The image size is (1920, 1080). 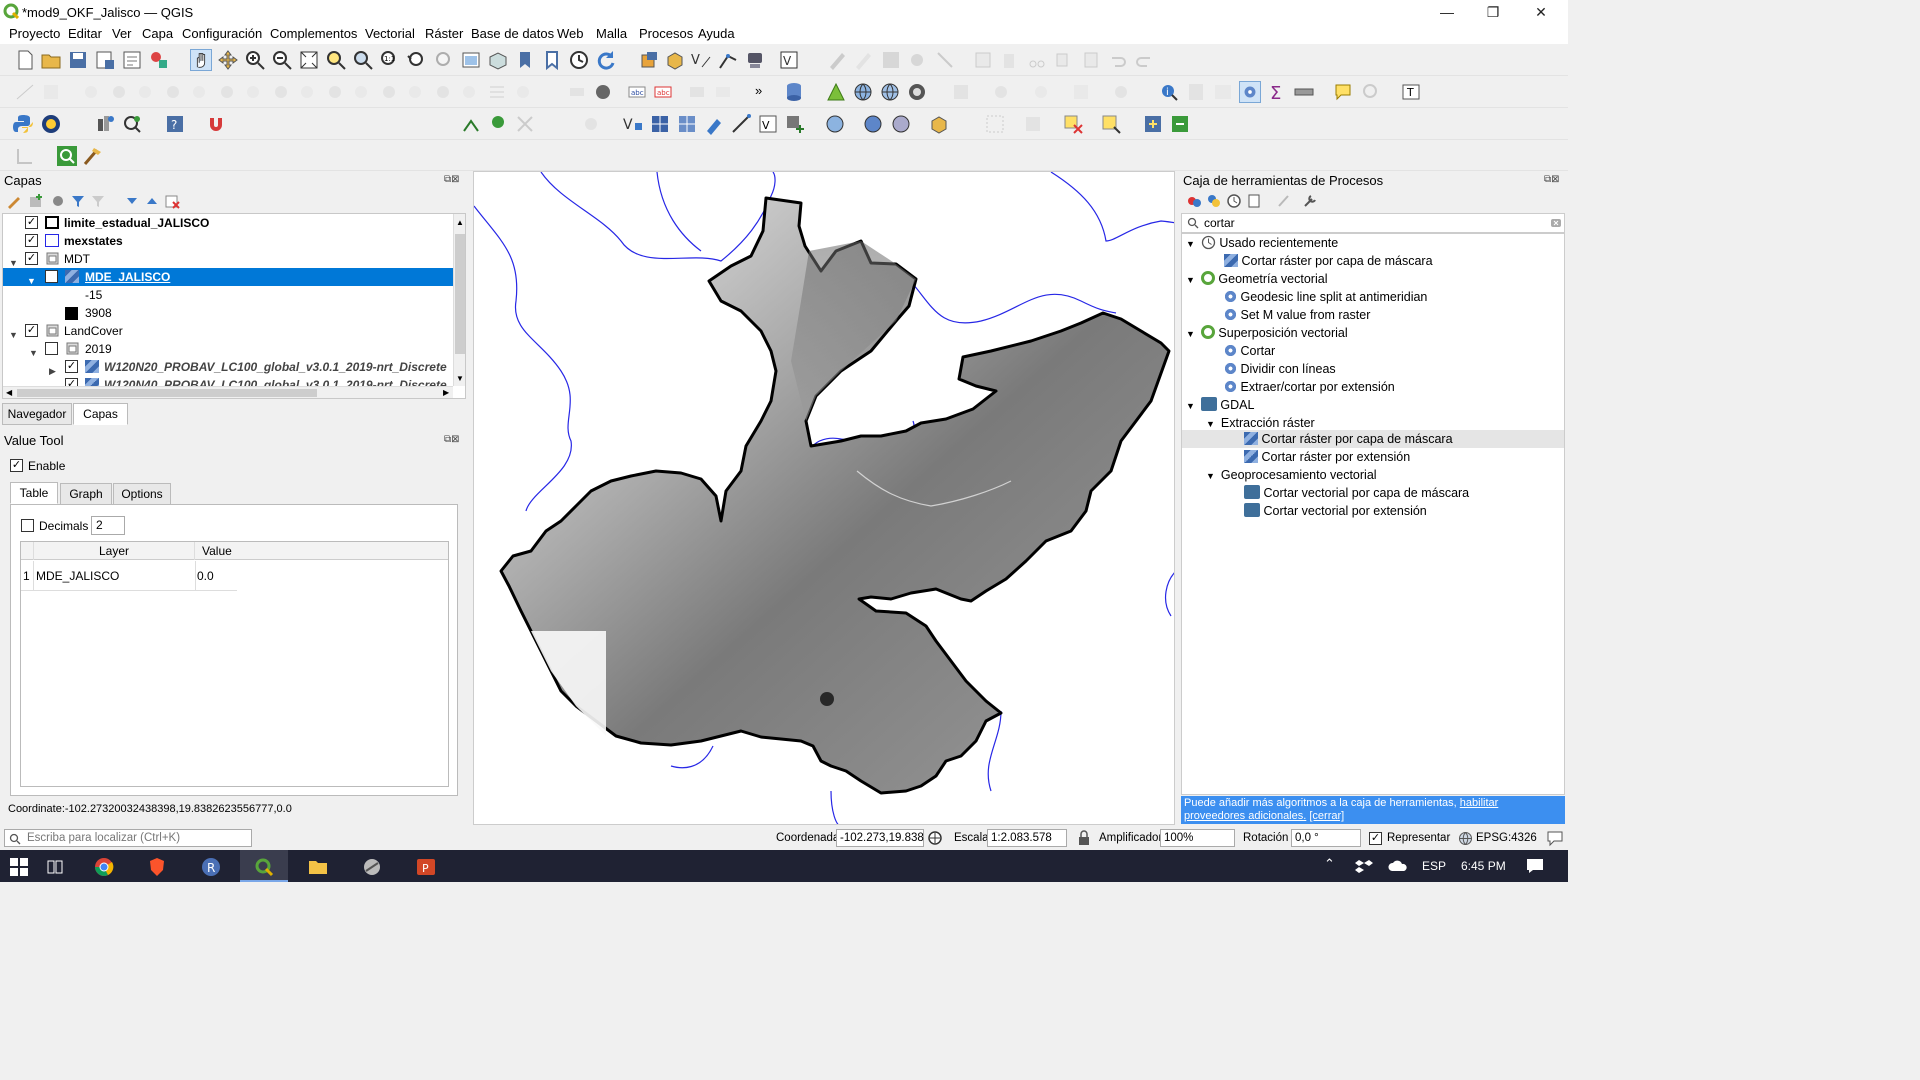 What do you see at coordinates (1260, 243) in the screenshot?
I see `tree-group-recent: ▼ Usado recientemente` at bounding box center [1260, 243].